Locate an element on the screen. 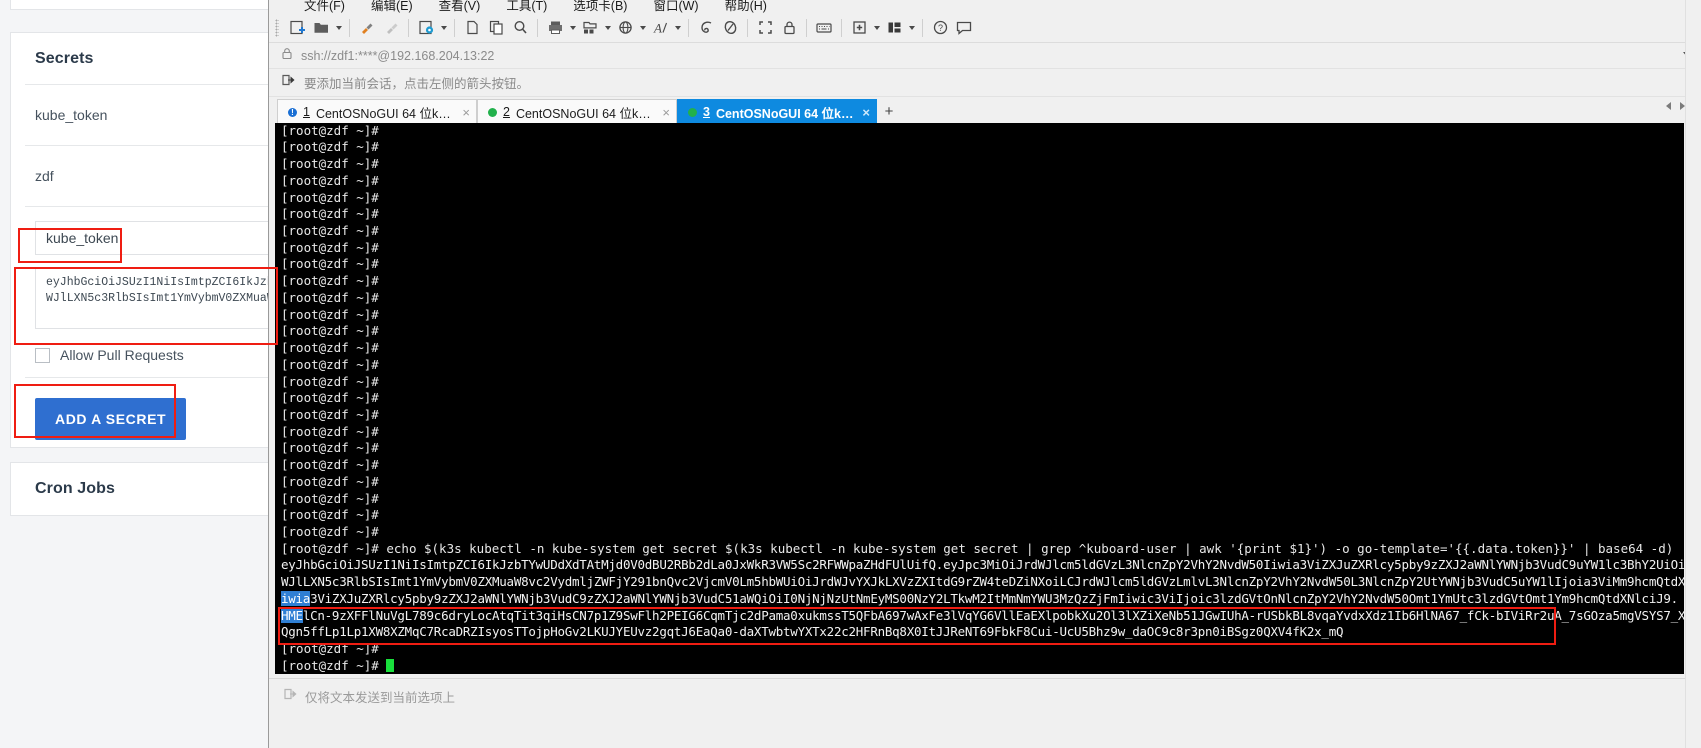 This screenshot has height=748, width=1701. session-properties-dropdown-arrow is located at coordinates (443, 28).